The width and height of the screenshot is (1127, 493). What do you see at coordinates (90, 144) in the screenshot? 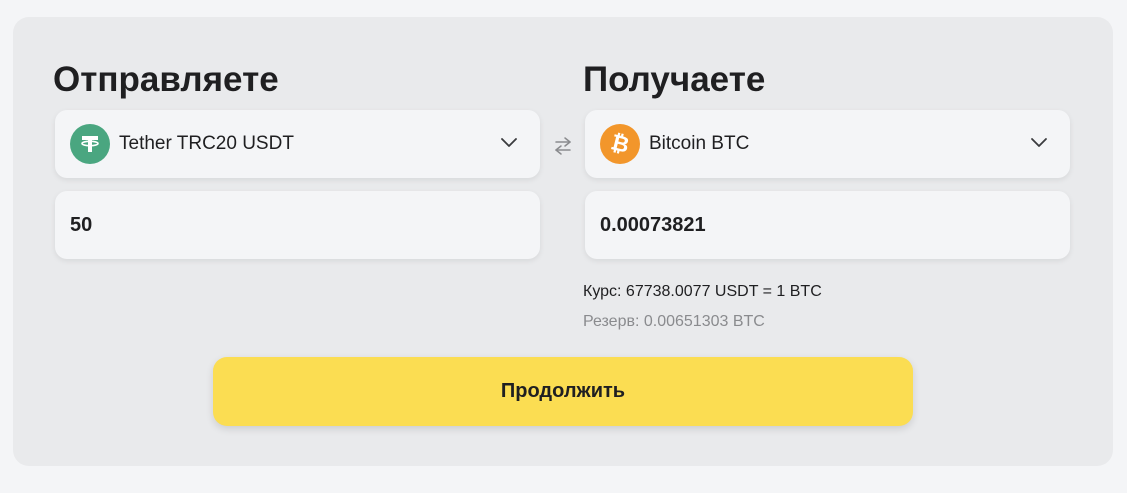
I see `tether-icon` at bounding box center [90, 144].